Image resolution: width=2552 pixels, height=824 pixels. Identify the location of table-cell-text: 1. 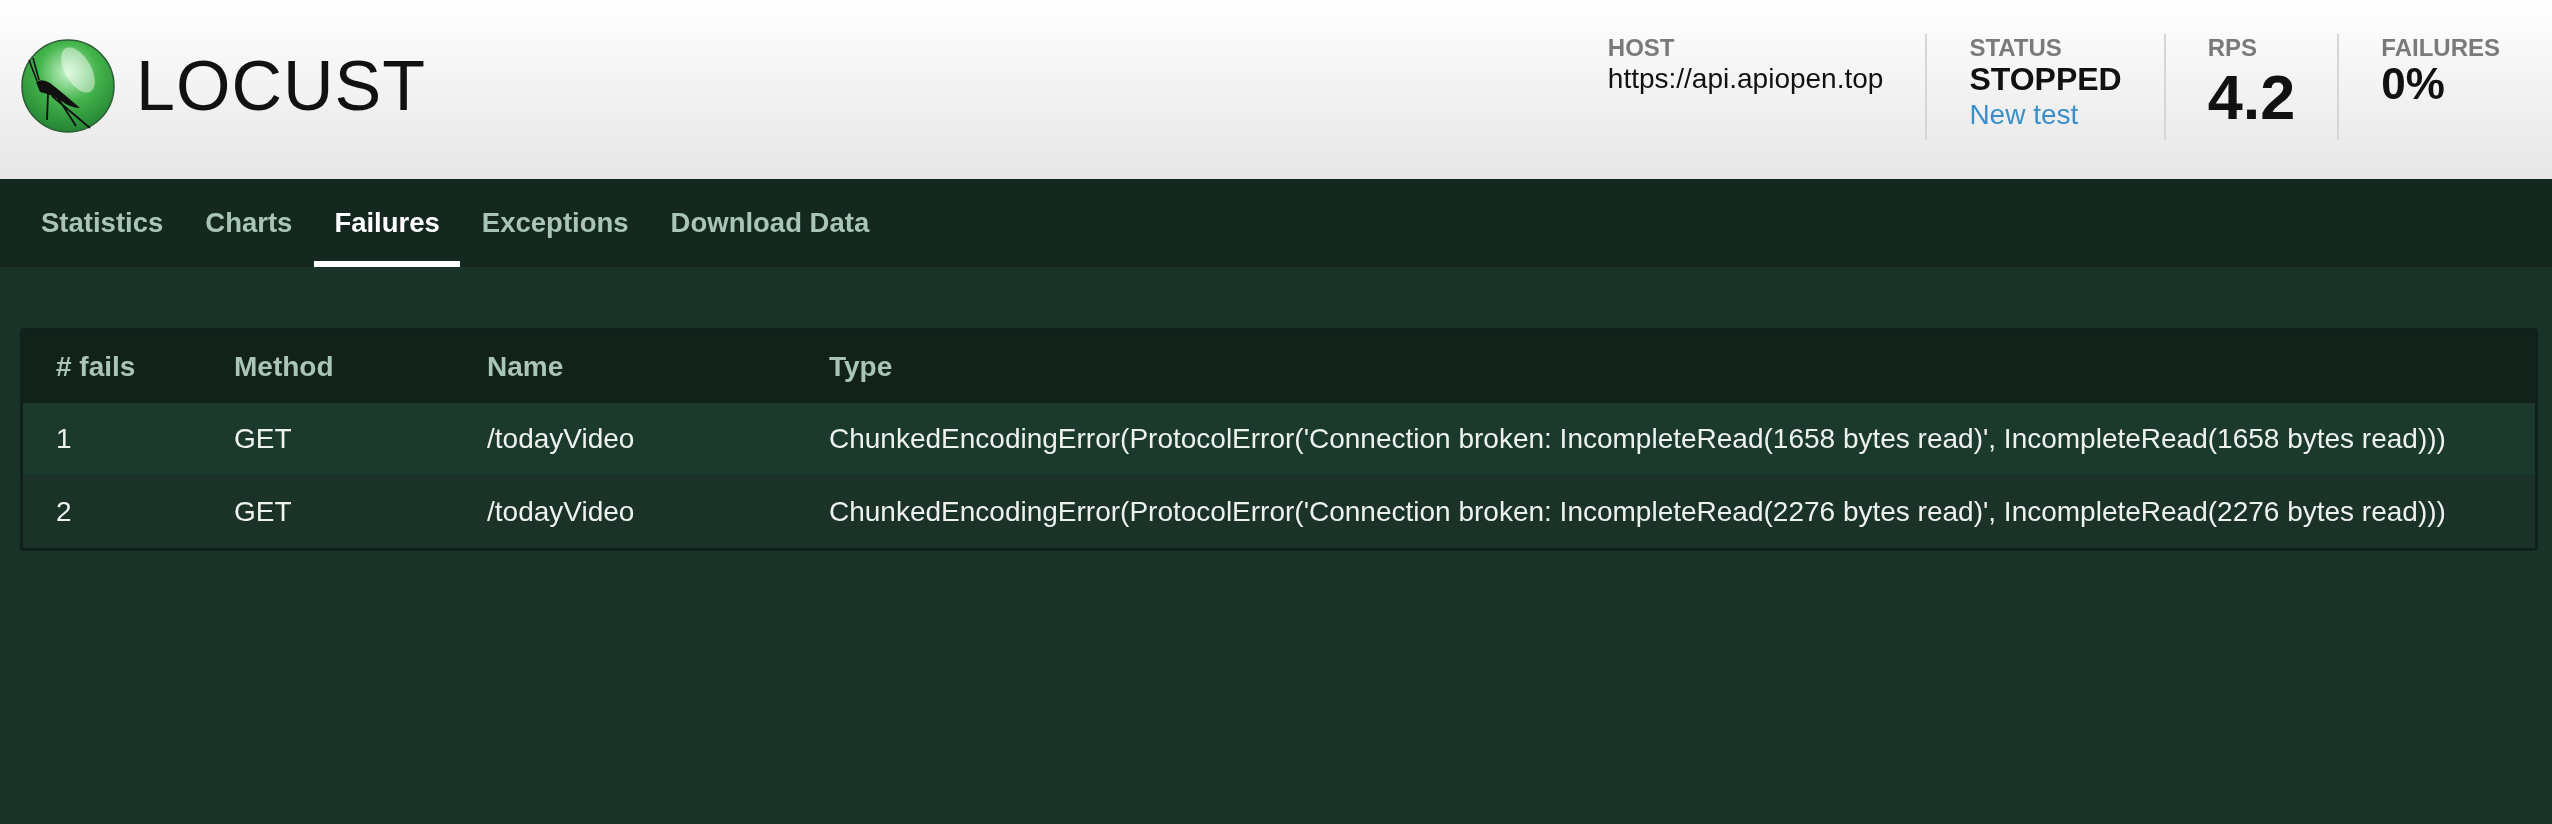
(64, 439).